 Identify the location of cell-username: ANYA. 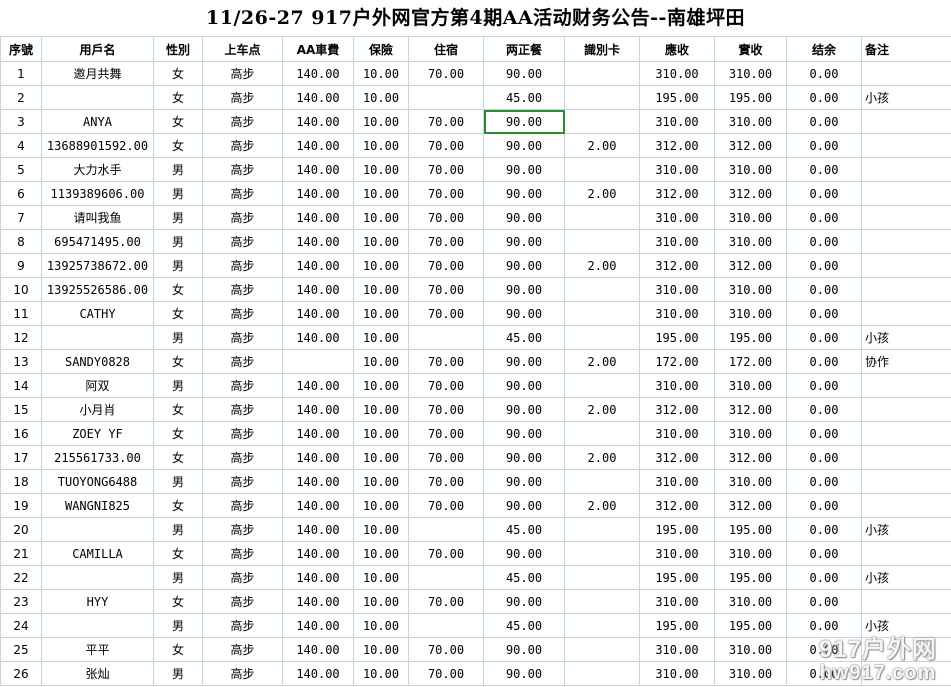
(97, 121).